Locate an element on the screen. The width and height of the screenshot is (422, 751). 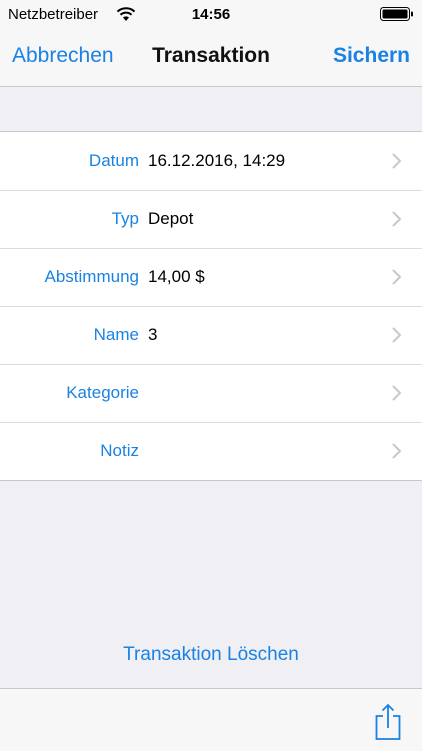
row-value: 16.12.2016, 14:29 is located at coordinates (217, 160).